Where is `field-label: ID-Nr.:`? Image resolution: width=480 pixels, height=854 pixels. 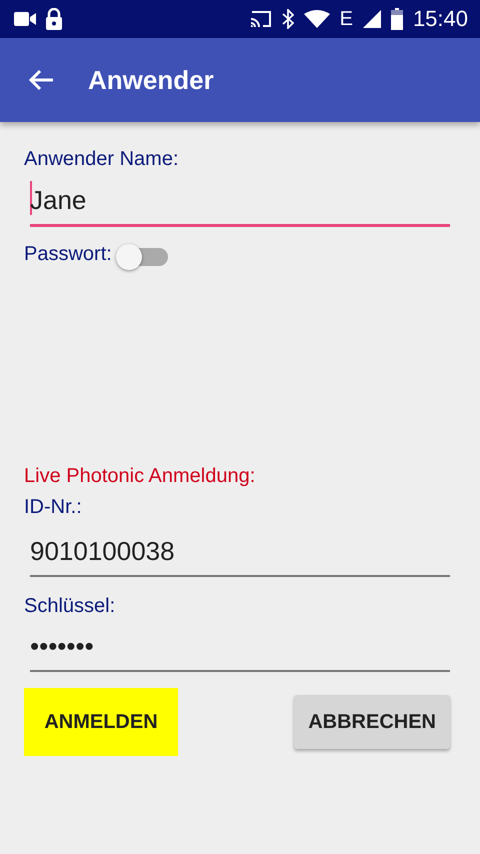
field-label: ID-Nr.: is located at coordinates (53, 507).